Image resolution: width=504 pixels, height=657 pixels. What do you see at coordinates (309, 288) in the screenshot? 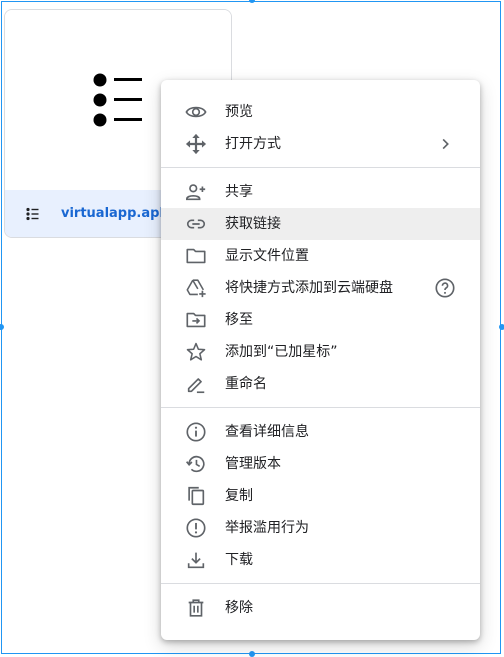
I see `menu-item-label: 将快捷方式添加到云端硬盘` at bounding box center [309, 288].